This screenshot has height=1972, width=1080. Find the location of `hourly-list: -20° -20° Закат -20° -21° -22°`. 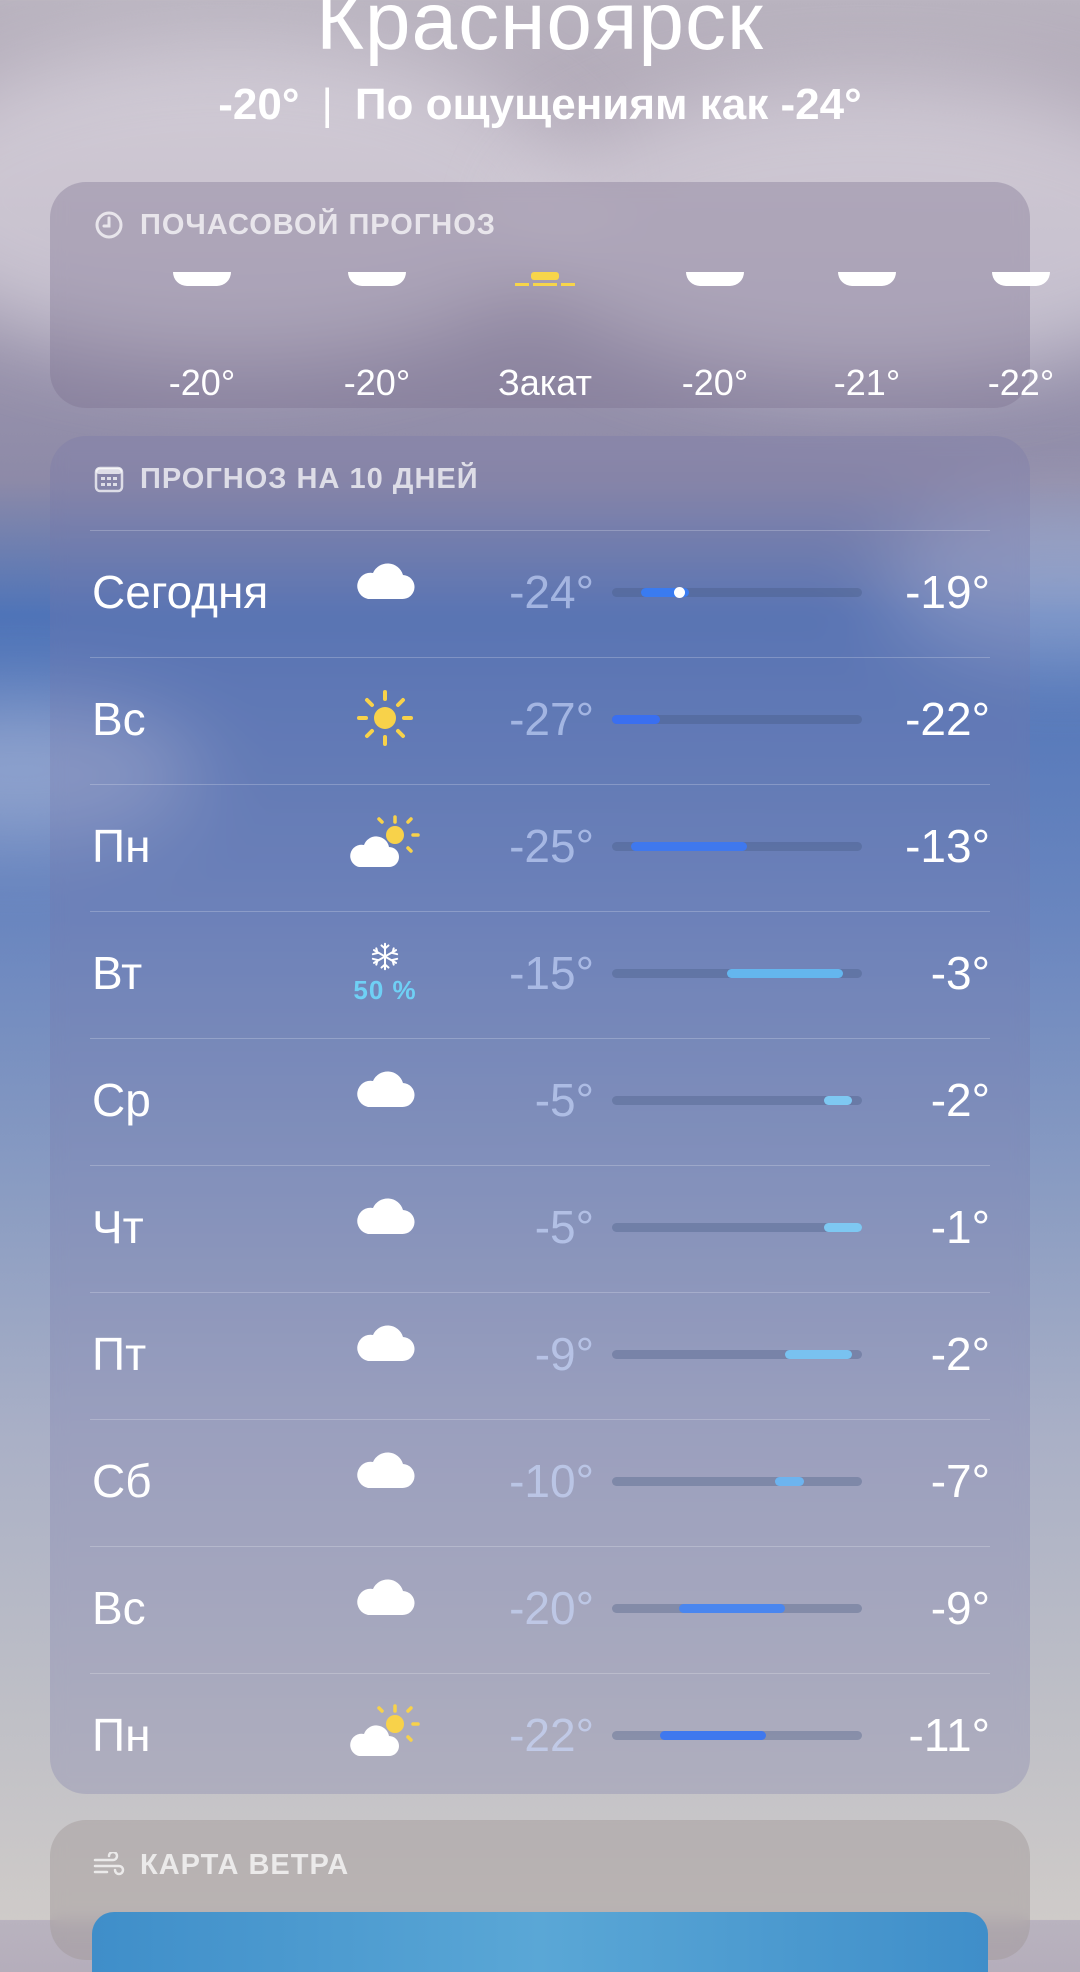

hourly-list: -20° -20° Закат -20° -21° -22° is located at coordinates (552, 338).